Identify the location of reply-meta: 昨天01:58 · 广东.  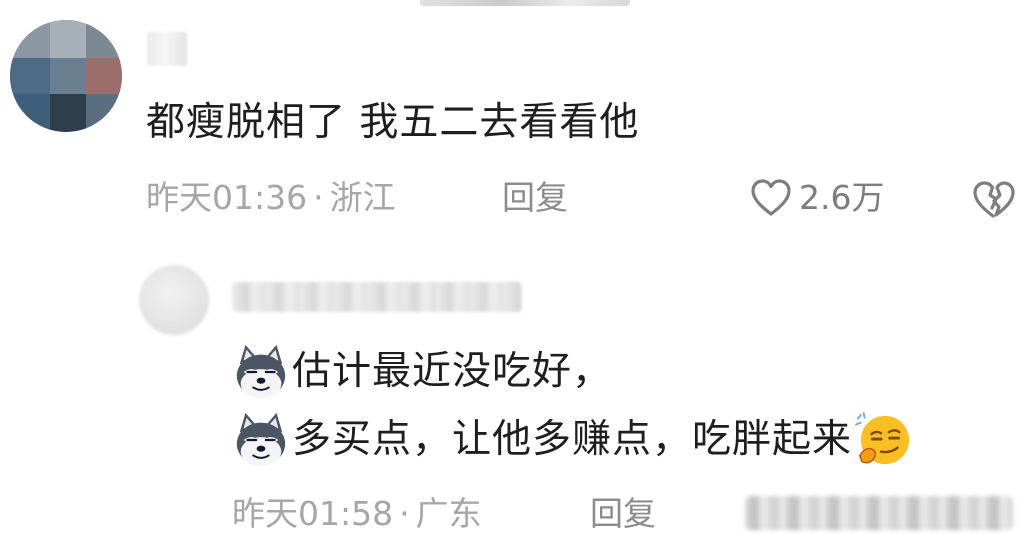
(357, 513).